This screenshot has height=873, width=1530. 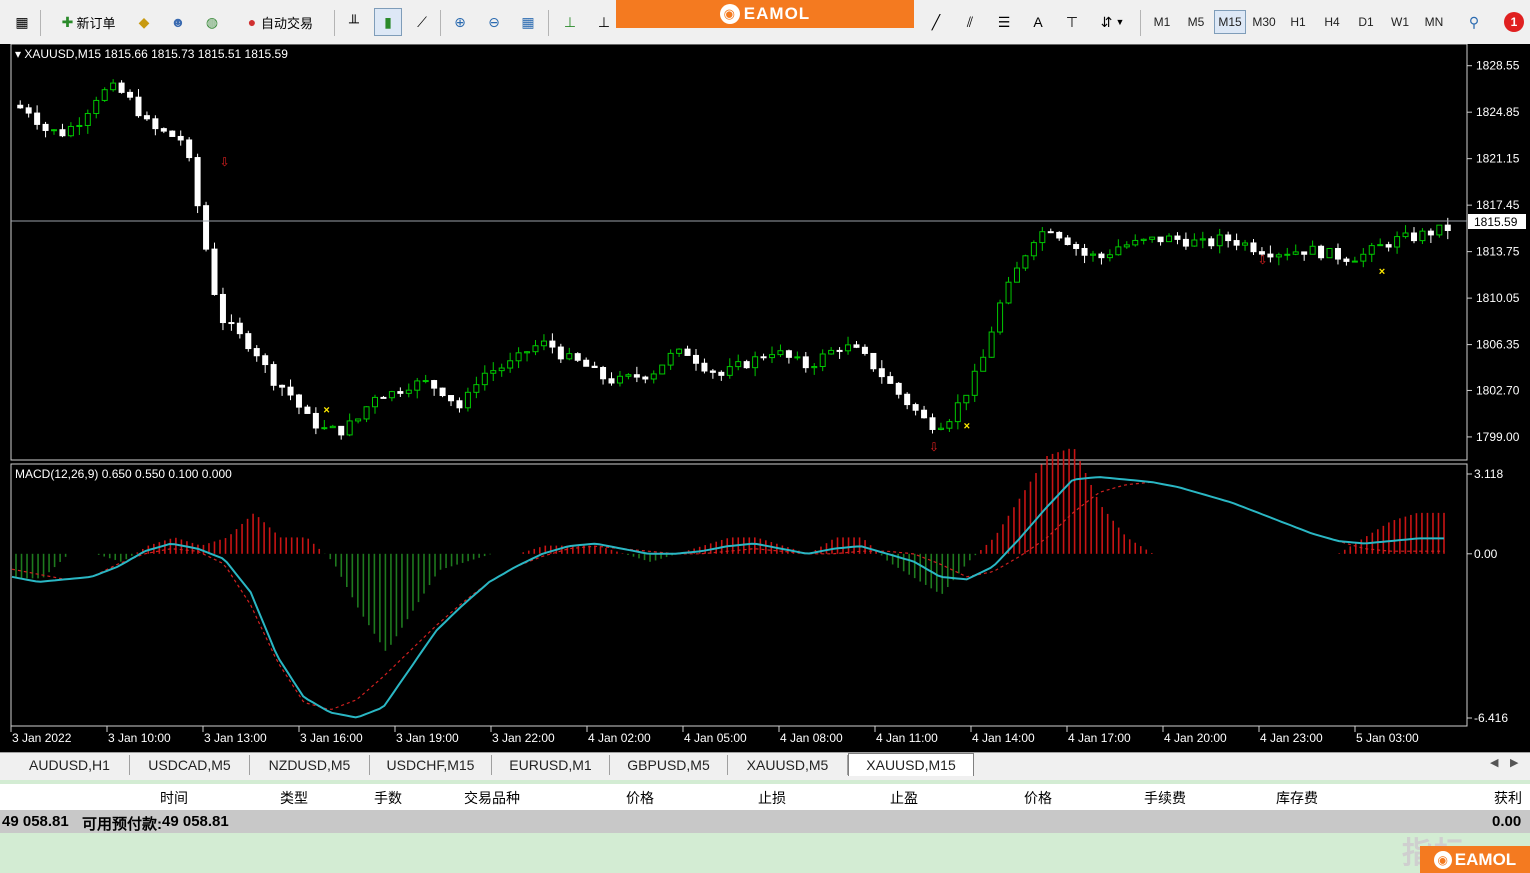 I want to click on tab-scroll-right-icon: ▶, so click(x=1514, y=762).